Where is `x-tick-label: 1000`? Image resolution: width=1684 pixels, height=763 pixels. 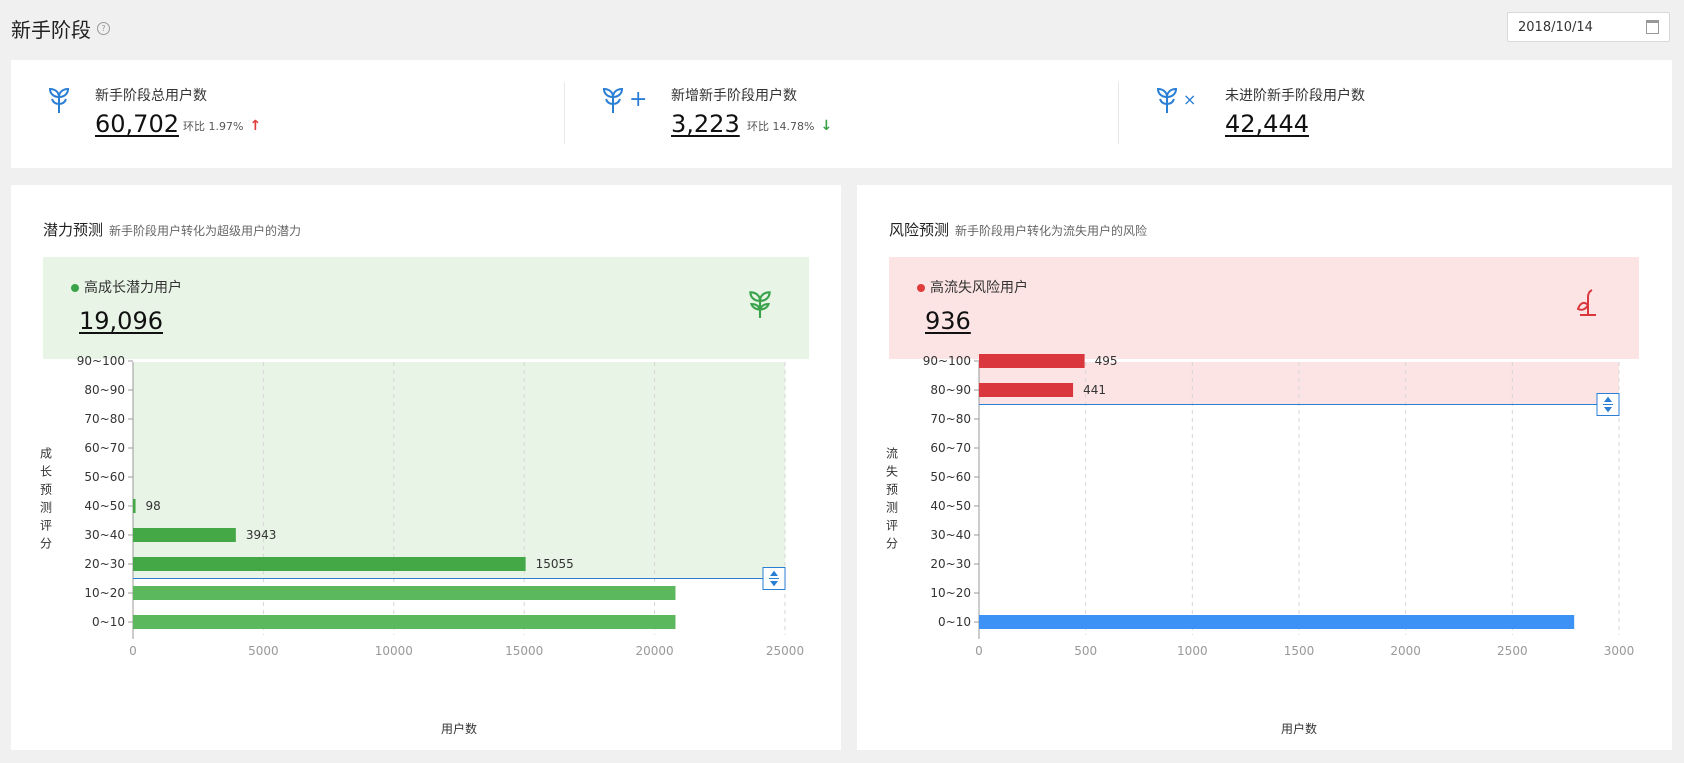 x-tick-label: 1000 is located at coordinates (1192, 651).